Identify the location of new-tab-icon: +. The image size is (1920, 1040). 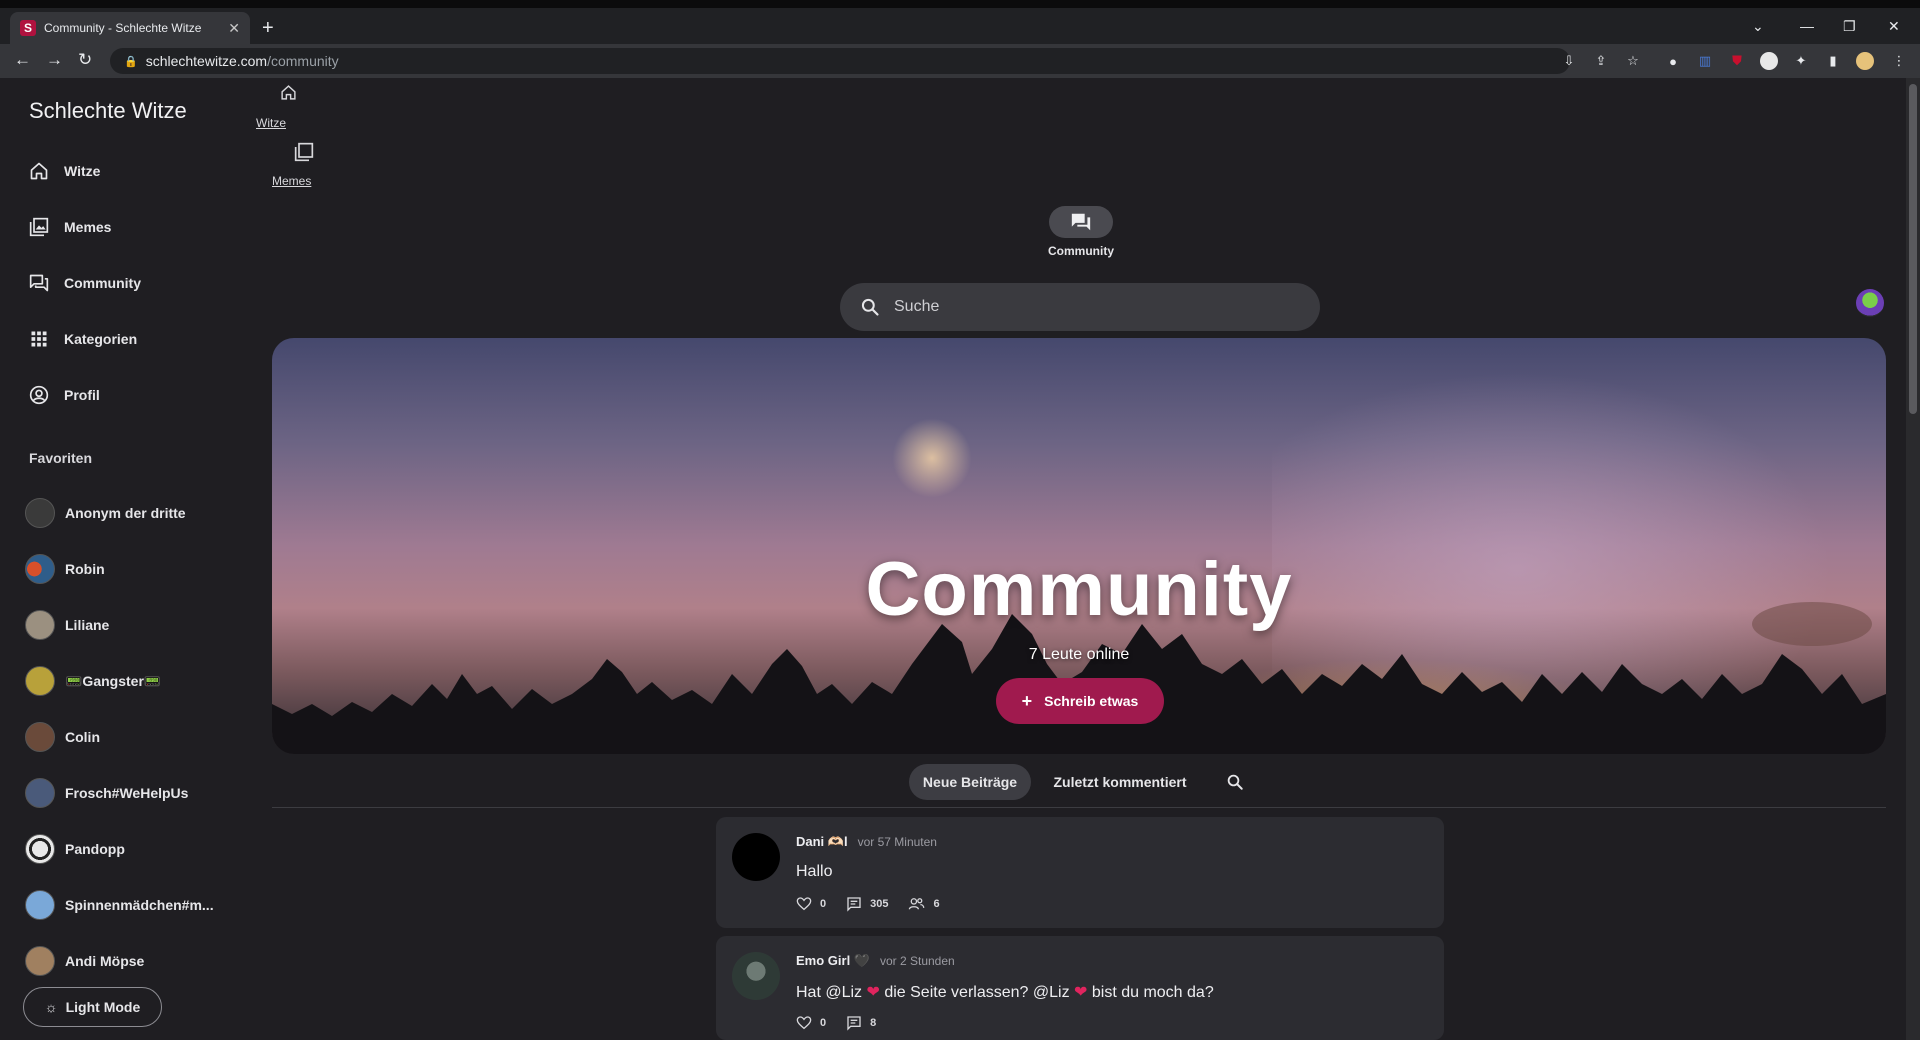
(268, 28).